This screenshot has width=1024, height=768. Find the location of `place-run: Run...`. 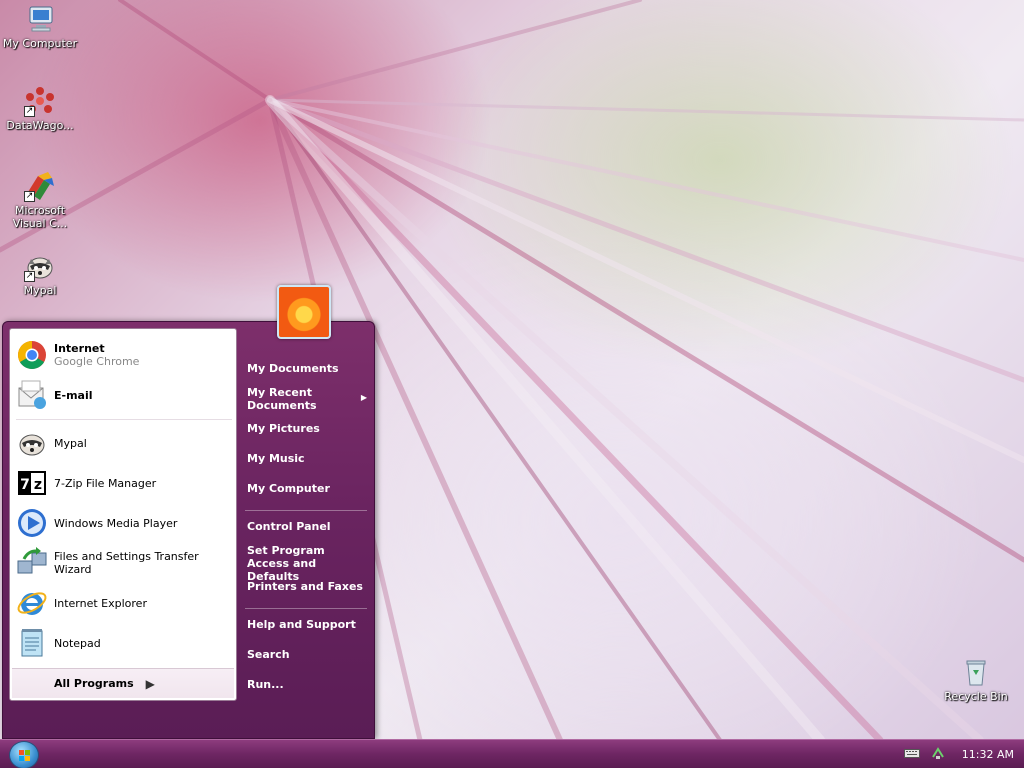

place-run: Run... is located at coordinates (309, 684).